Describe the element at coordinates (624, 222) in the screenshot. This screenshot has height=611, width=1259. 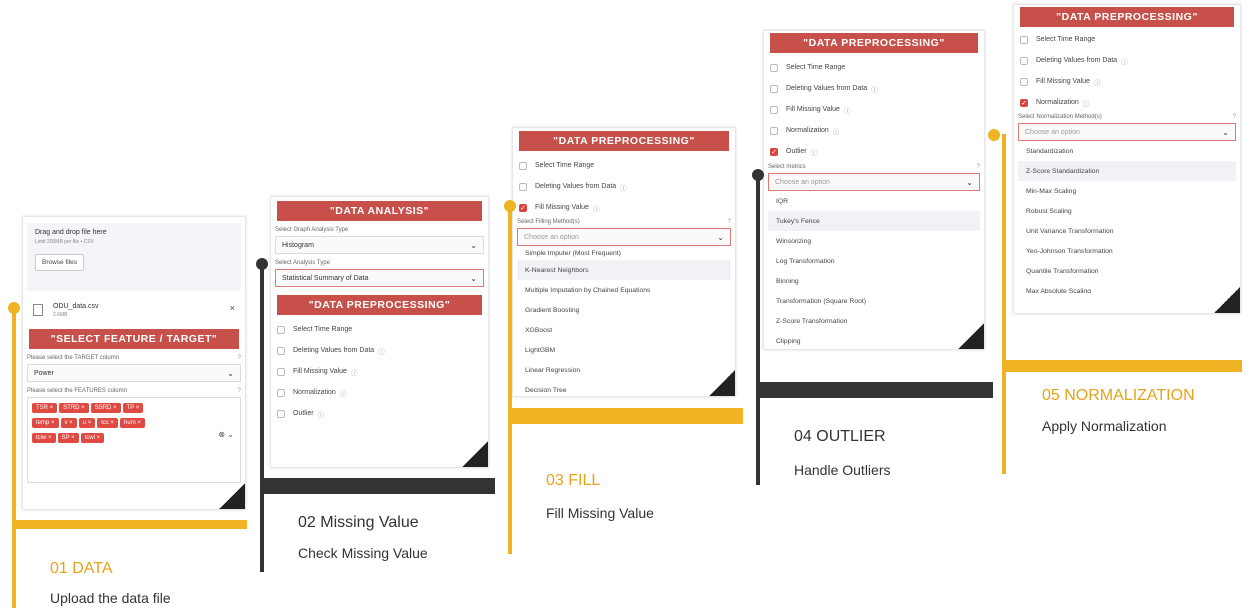
I see `method-label: Select Filling Method(s)?` at that location.